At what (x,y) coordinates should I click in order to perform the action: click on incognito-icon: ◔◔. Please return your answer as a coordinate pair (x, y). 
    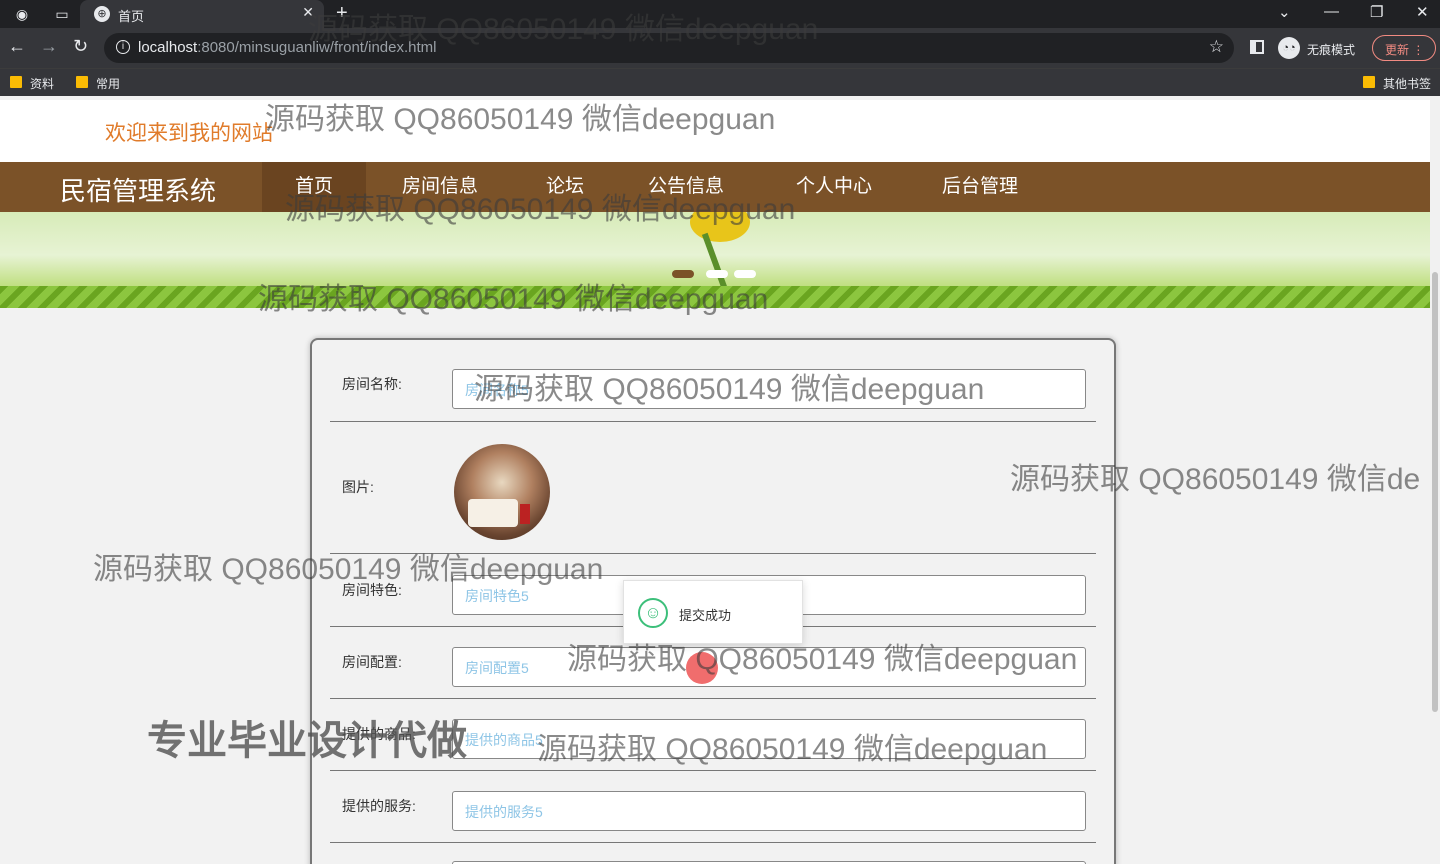
    Looking at the image, I should click on (1289, 48).